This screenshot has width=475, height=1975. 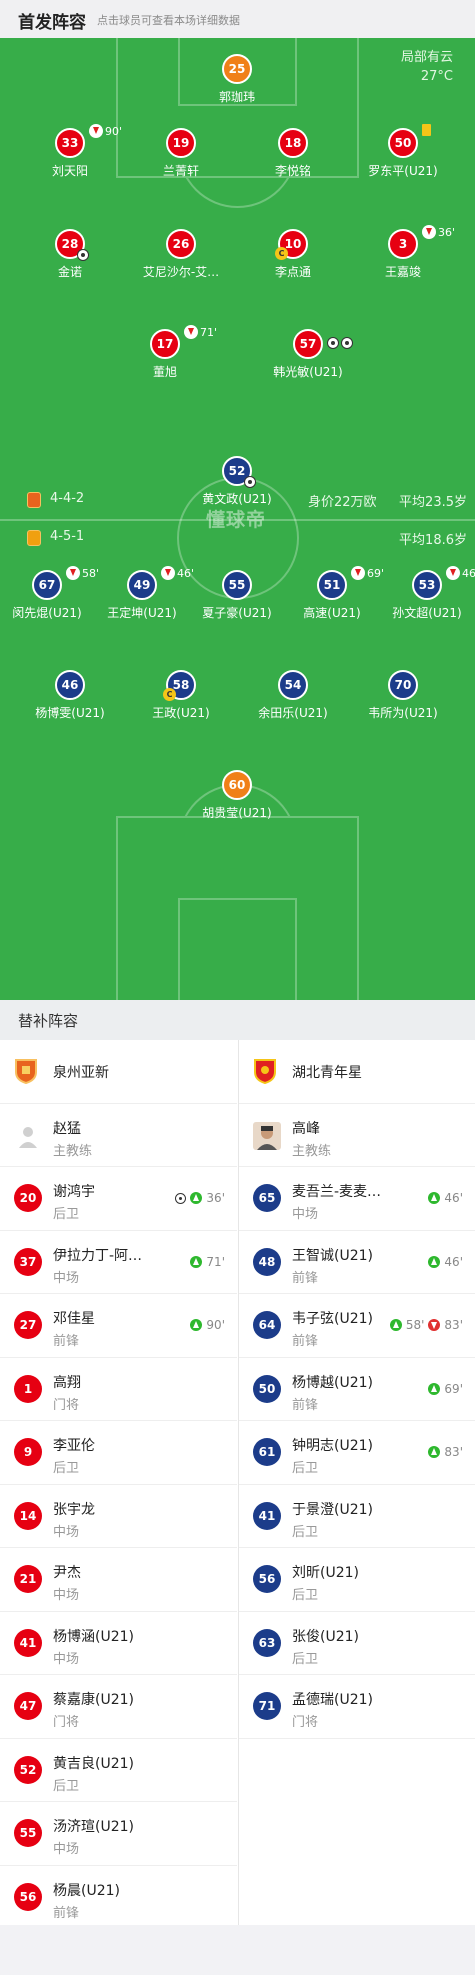 What do you see at coordinates (200, 332) in the screenshot?
I see `player-events: 71'` at bounding box center [200, 332].